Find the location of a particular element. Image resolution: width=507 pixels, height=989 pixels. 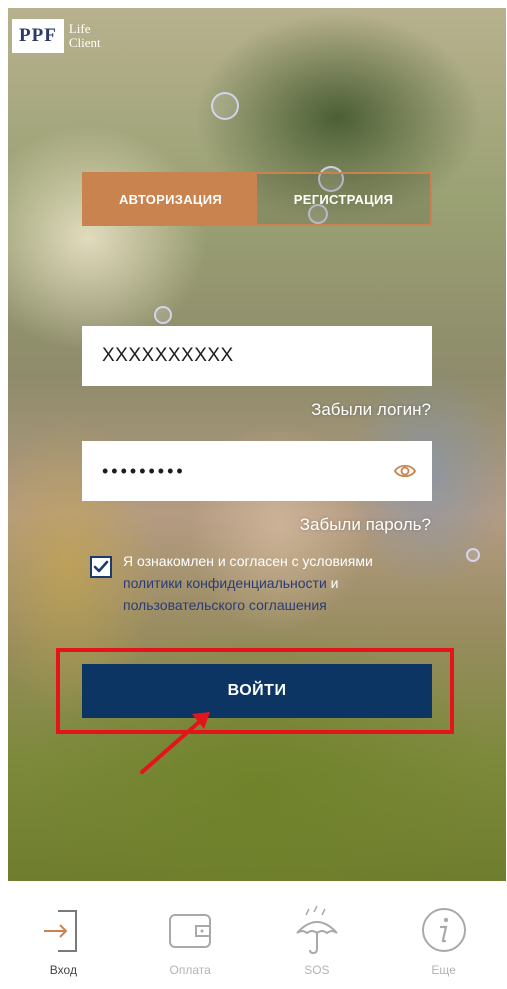

nav-item-payment: Оплата is located at coordinates (190, 935).